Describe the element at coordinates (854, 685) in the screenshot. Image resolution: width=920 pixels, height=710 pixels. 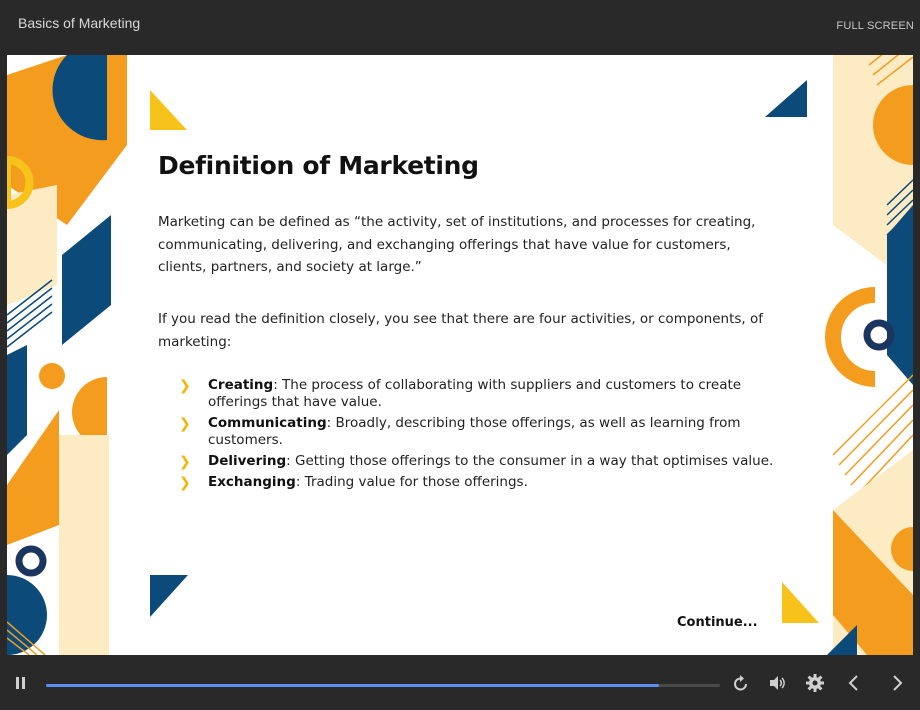
I see `previous-icon` at that location.